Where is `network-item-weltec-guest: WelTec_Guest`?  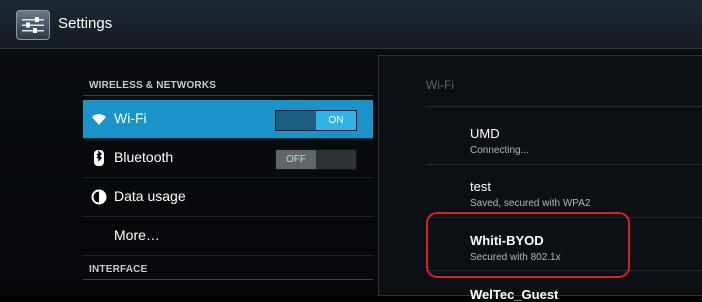 network-item-weltec-guest: WelTec_Guest is located at coordinates (514, 294).